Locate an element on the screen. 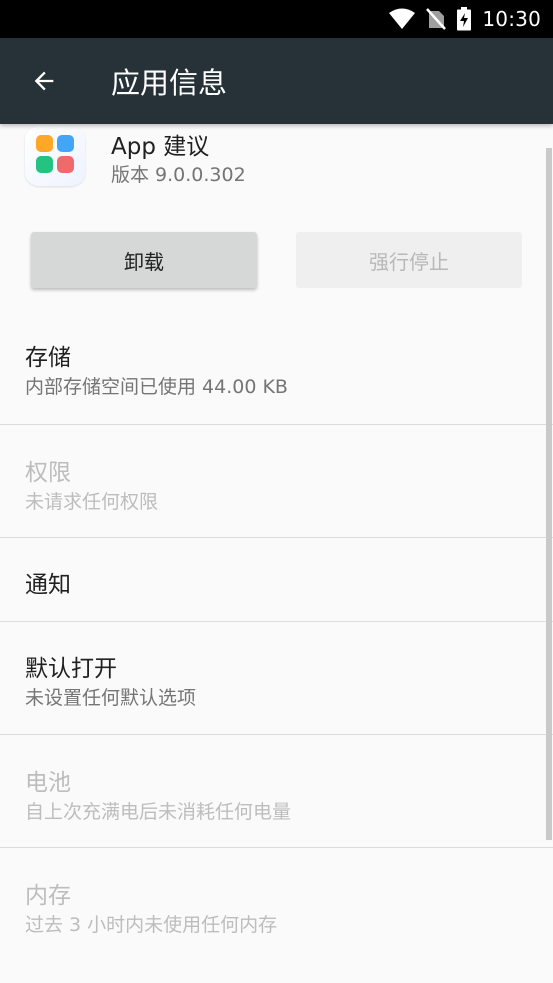 The image size is (553, 983). item-title: 存储 is located at coordinates (48, 358).